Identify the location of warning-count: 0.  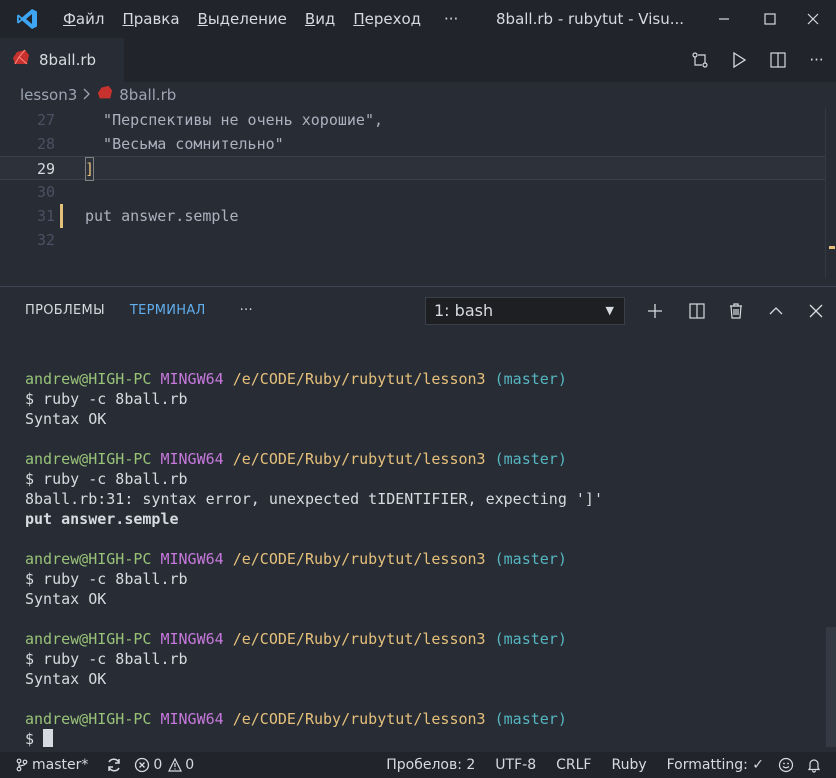
(190, 765).